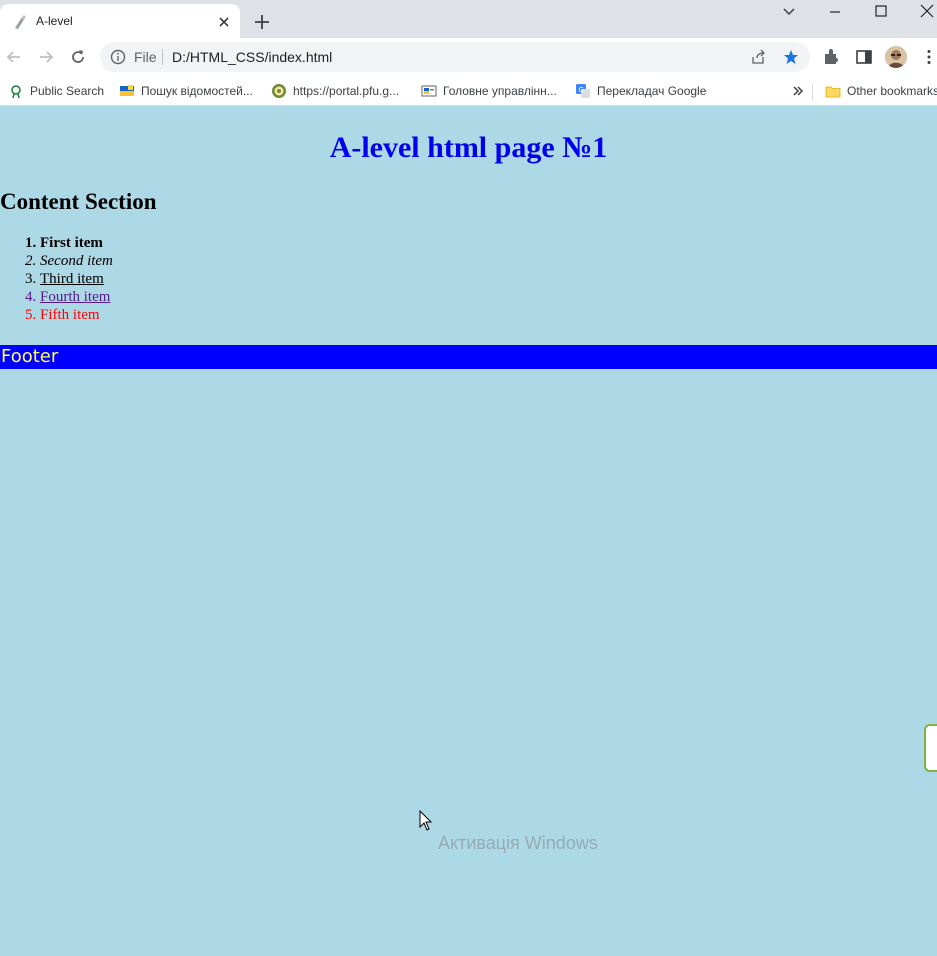 This screenshot has height=956, width=937. Describe the element at coordinates (162, 57) in the screenshot. I see `url-separator` at that location.